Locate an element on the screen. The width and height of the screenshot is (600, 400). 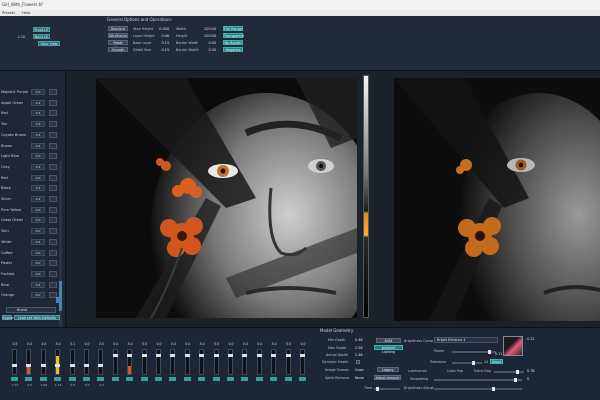
back-le-button: Back LE is located at coordinates (41, 36).